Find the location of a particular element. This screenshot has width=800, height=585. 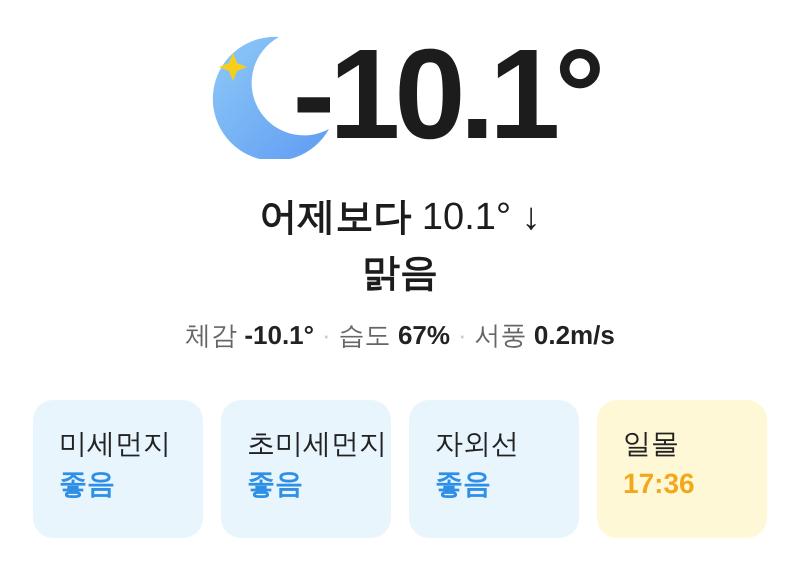

weather-card: 초미세먼지 좋음 is located at coordinates (306, 469).